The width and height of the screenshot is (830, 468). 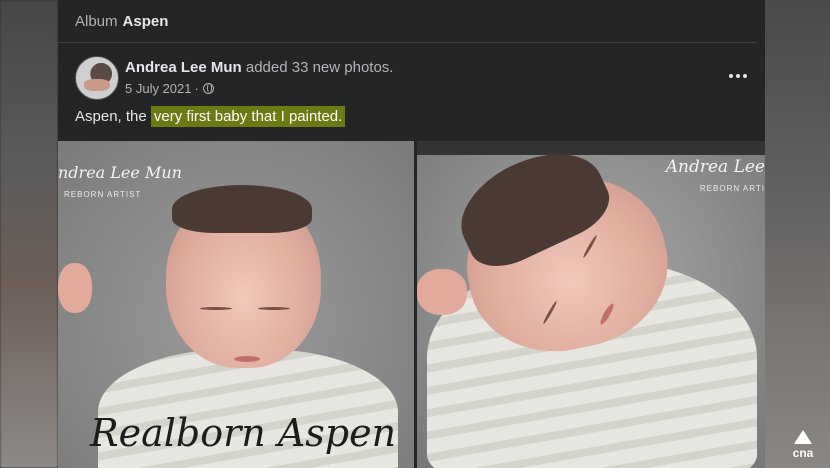 I want to click on author-name-link: Andrea Lee Mun, so click(x=183, y=67).